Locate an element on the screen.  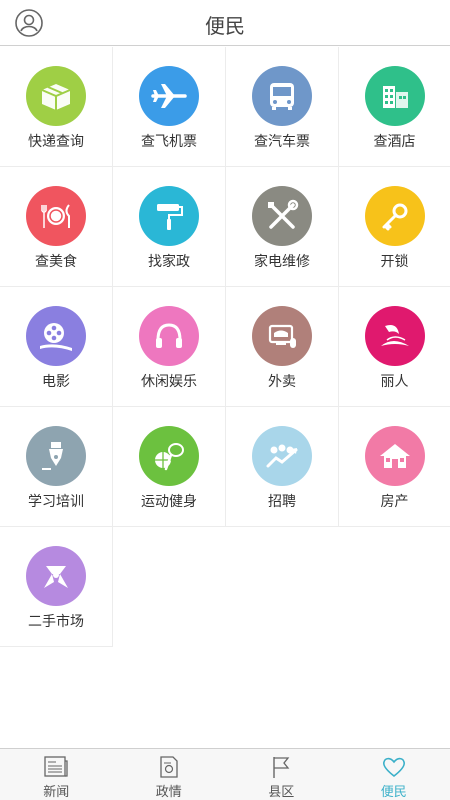
recruit-people-icon is located at coordinates (282, 456).